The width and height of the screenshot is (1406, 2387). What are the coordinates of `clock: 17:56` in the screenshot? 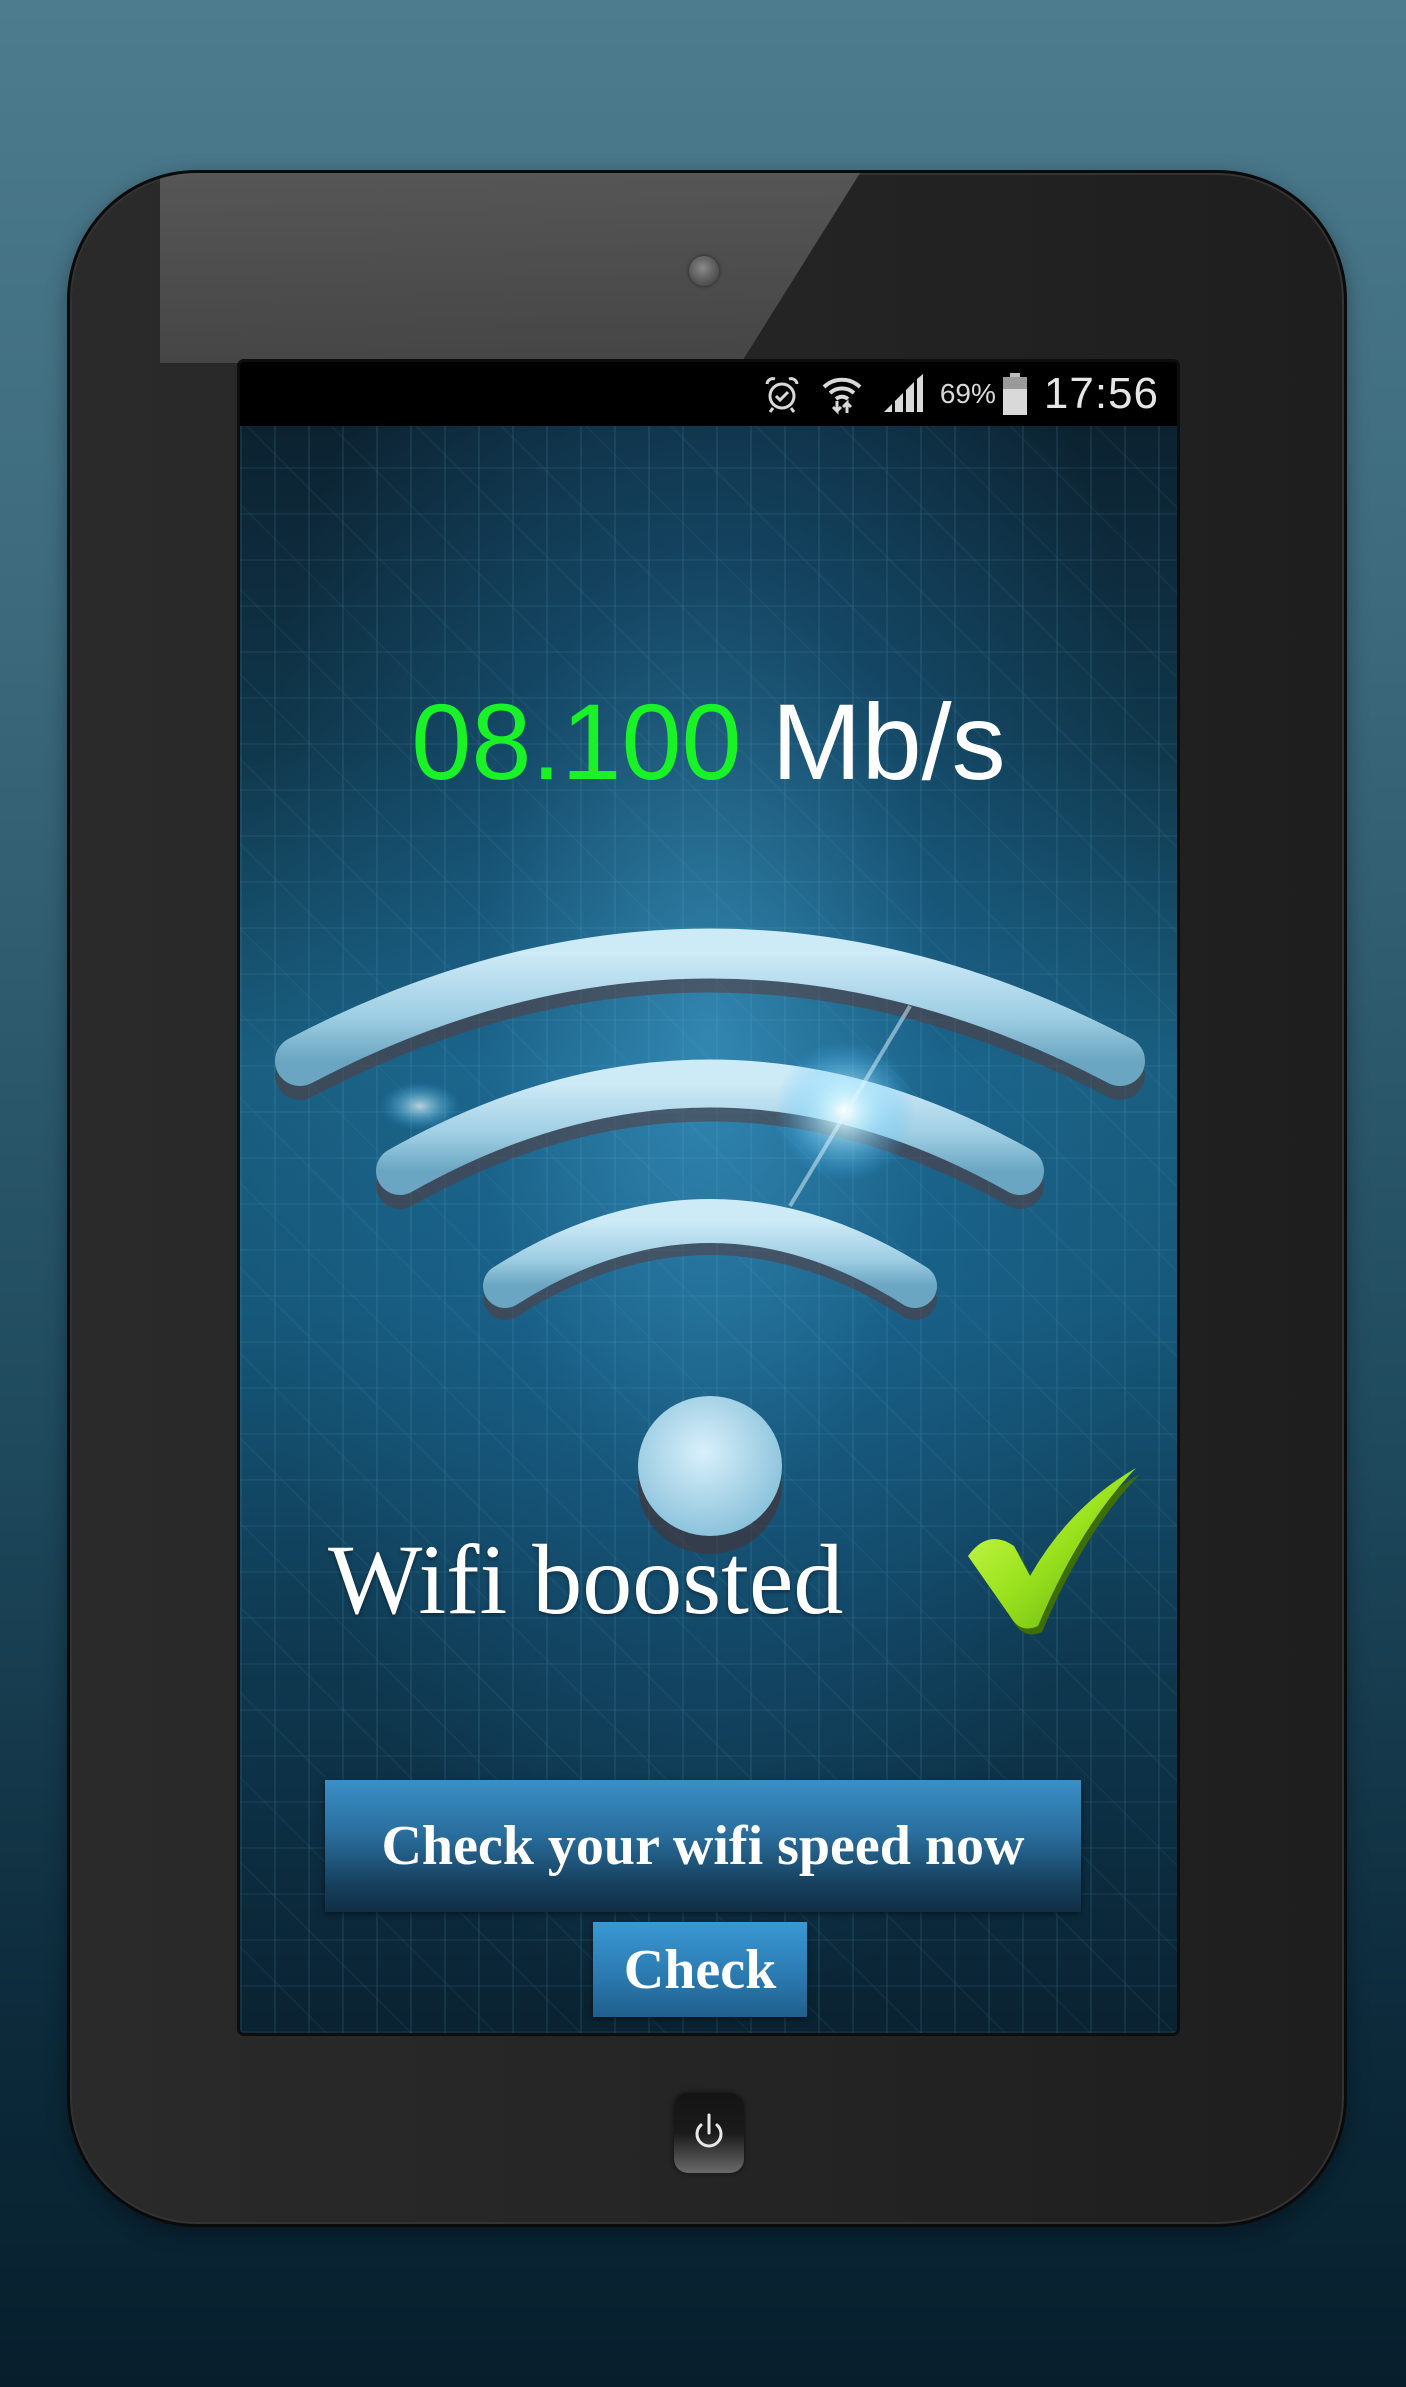 It's located at (1101, 393).